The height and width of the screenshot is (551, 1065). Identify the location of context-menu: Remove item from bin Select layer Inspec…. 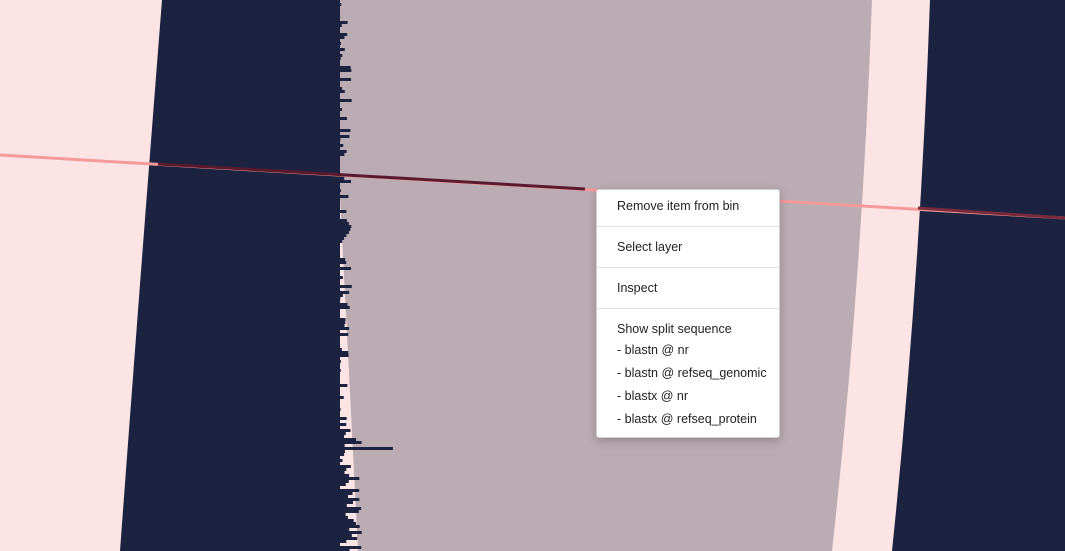
(688, 313).